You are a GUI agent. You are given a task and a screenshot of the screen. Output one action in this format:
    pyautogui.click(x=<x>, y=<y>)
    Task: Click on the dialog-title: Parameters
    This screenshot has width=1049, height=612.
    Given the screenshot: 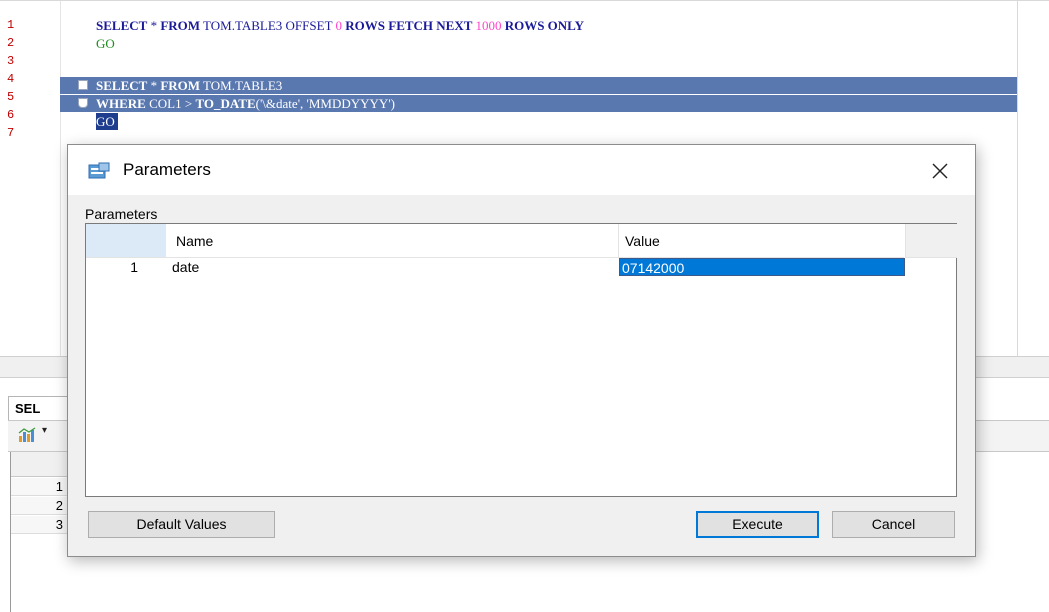 What is the action you would take?
    pyautogui.click(x=167, y=169)
    